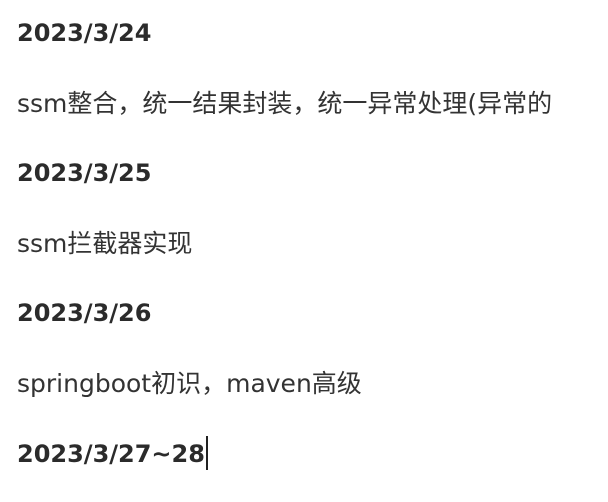 The height and width of the screenshot is (502, 608). What do you see at coordinates (206, 453) in the screenshot?
I see `text-cursor` at bounding box center [206, 453].